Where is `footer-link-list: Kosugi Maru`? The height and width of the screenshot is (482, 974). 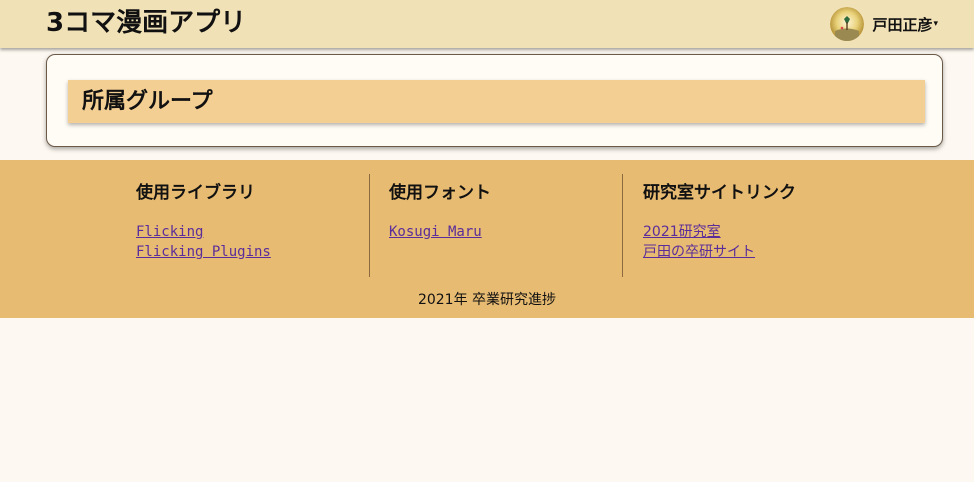 footer-link-list: Kosugi Maru is located at coordinates (505, 232).